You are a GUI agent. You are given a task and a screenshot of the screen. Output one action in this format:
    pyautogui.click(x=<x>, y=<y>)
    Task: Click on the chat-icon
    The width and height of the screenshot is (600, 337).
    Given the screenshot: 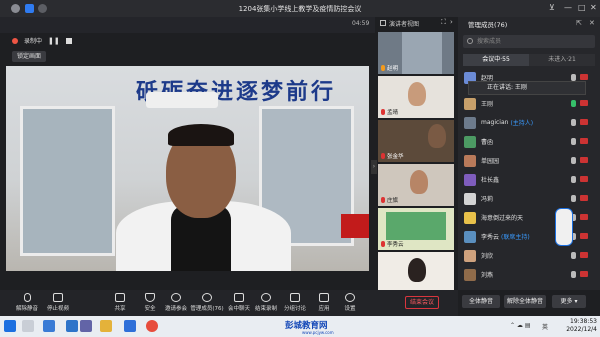 What is the action you would take?
    pyautogui.click(x=239, y=297)
    